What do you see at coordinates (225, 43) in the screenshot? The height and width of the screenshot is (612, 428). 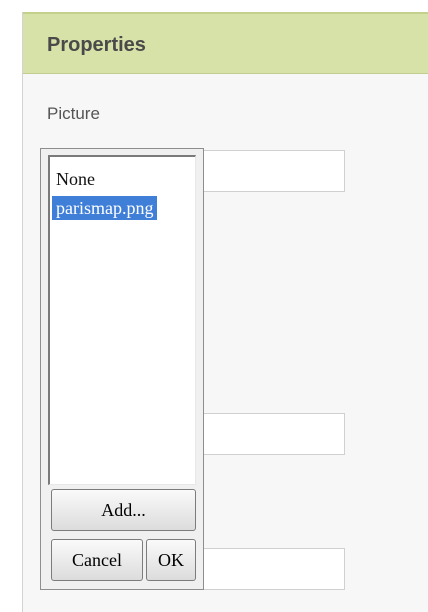 I see `panel-header: Properties` at bounding box center [225, 43].